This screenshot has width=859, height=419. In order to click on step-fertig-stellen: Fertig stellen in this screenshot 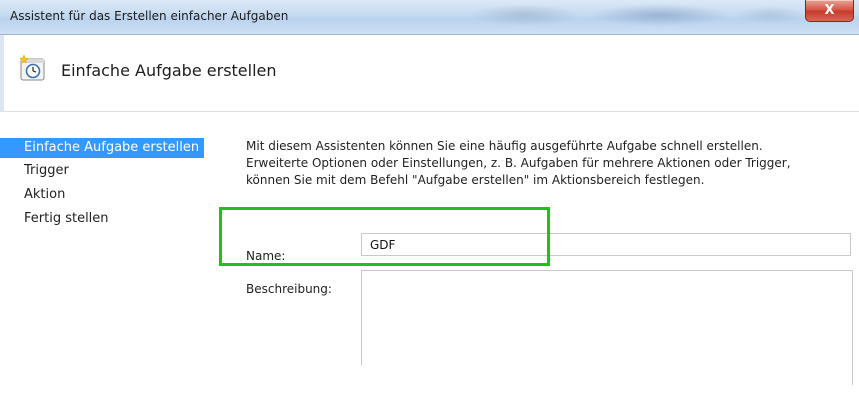, I will do `click(114, 219)`.